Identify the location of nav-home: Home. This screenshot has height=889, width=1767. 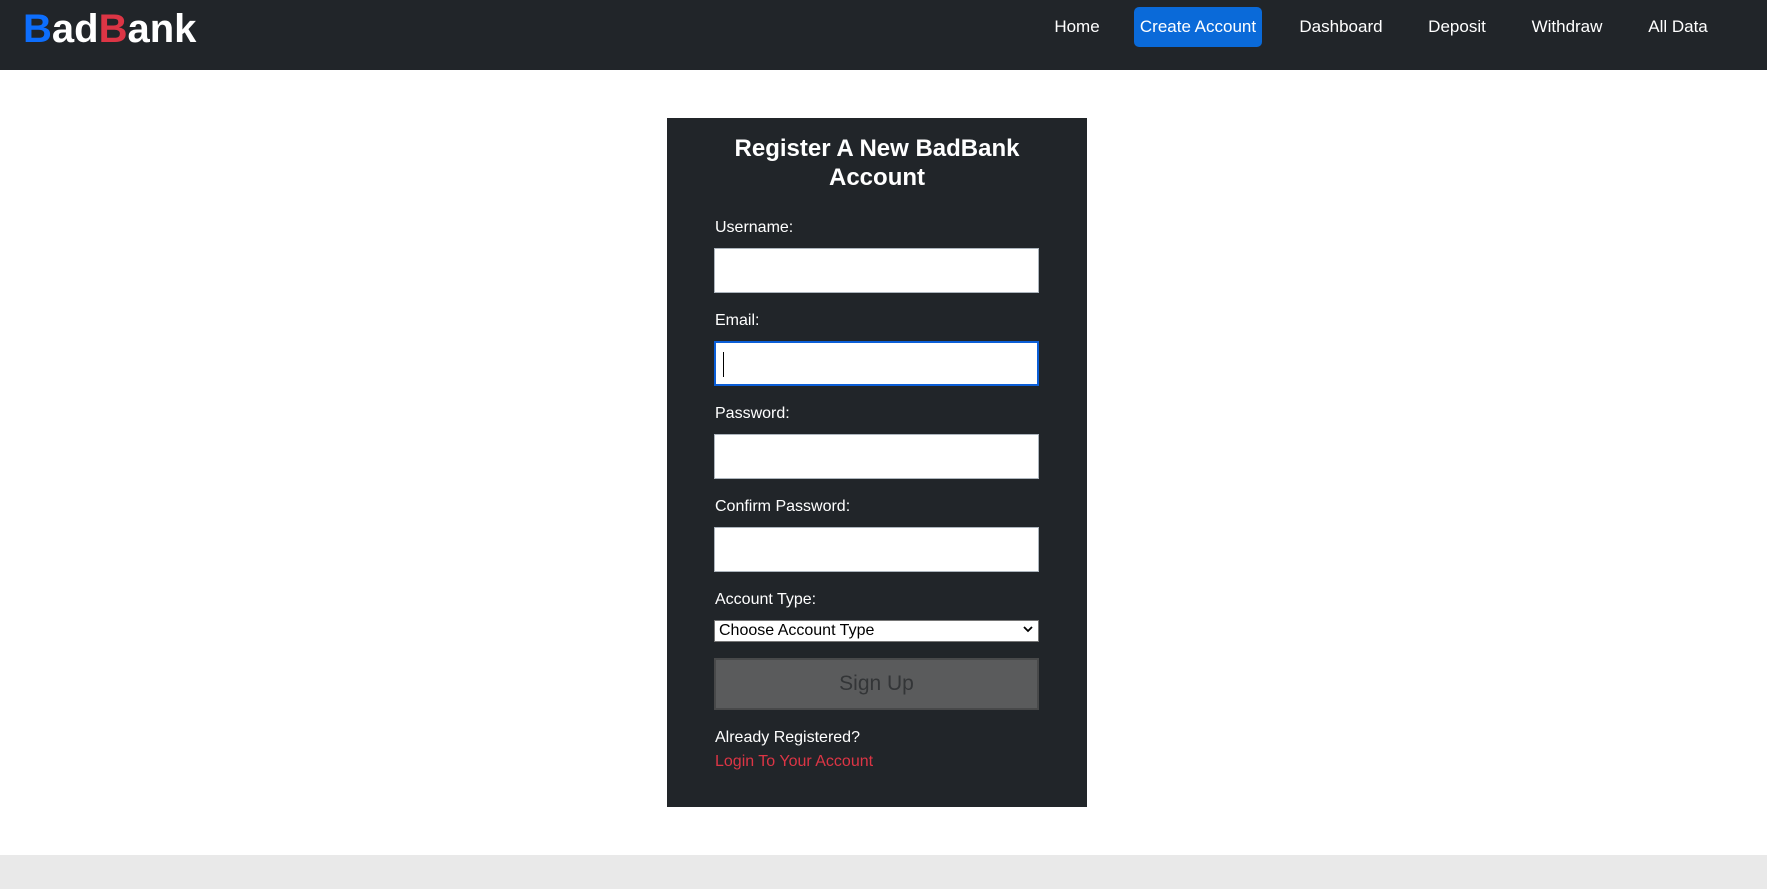
(1077, 27).